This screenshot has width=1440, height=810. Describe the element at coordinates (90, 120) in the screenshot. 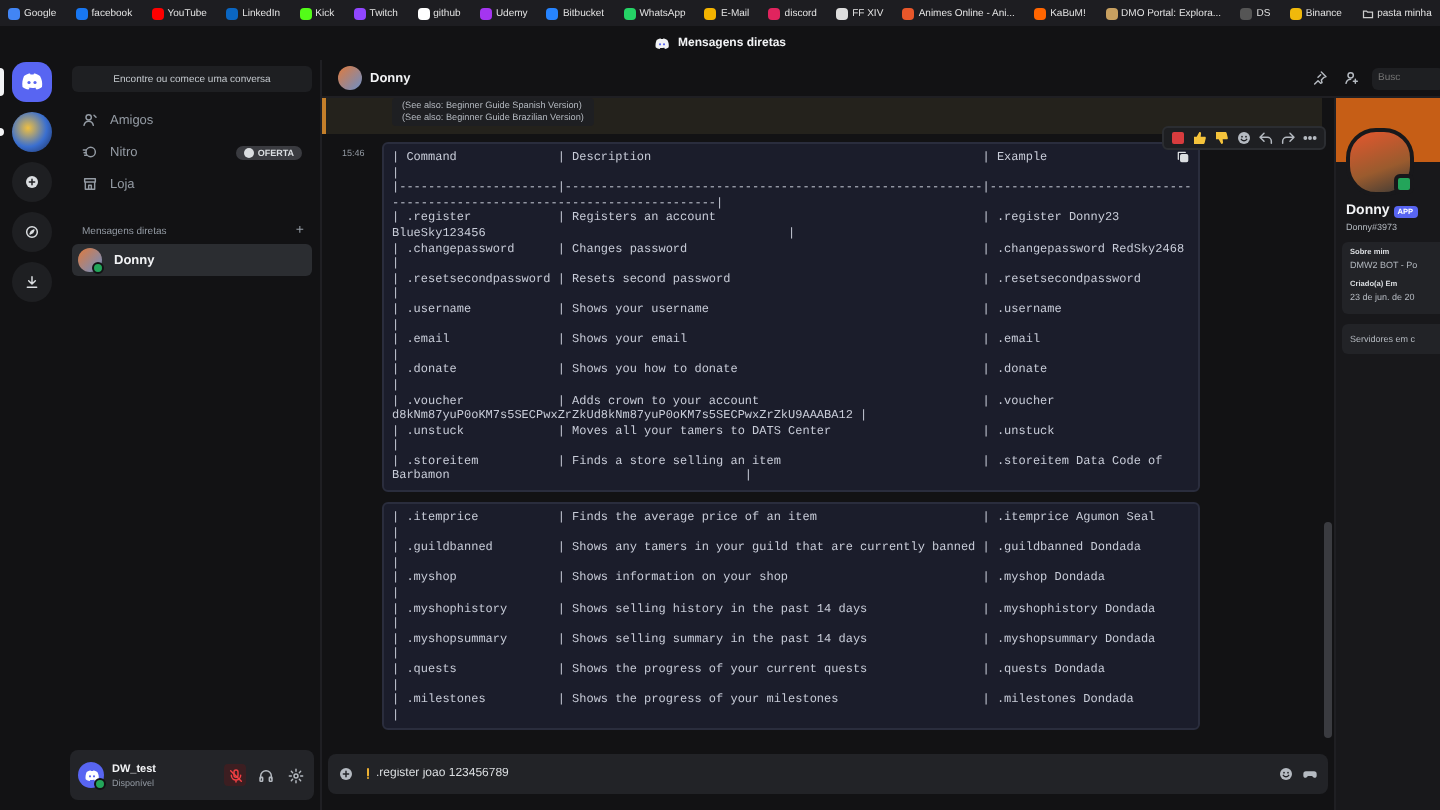

I see `person-icon` at that location.